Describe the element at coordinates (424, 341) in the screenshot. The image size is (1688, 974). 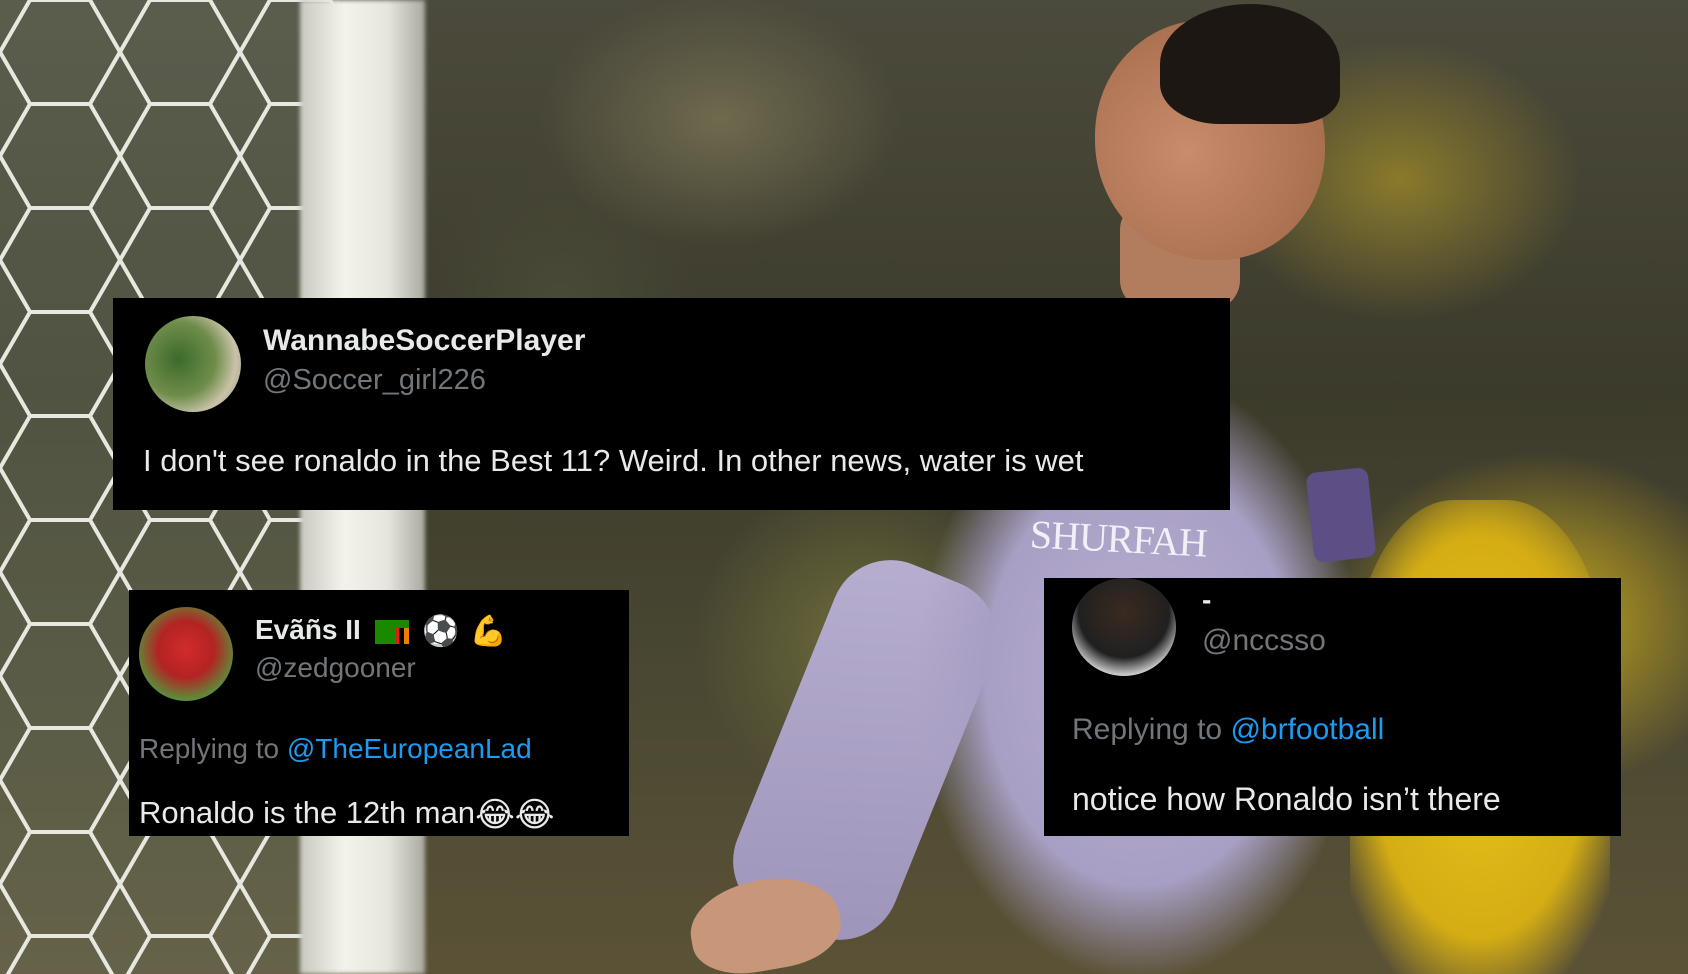
I see `display-name: WannabeSoccerPlayer` at that location.